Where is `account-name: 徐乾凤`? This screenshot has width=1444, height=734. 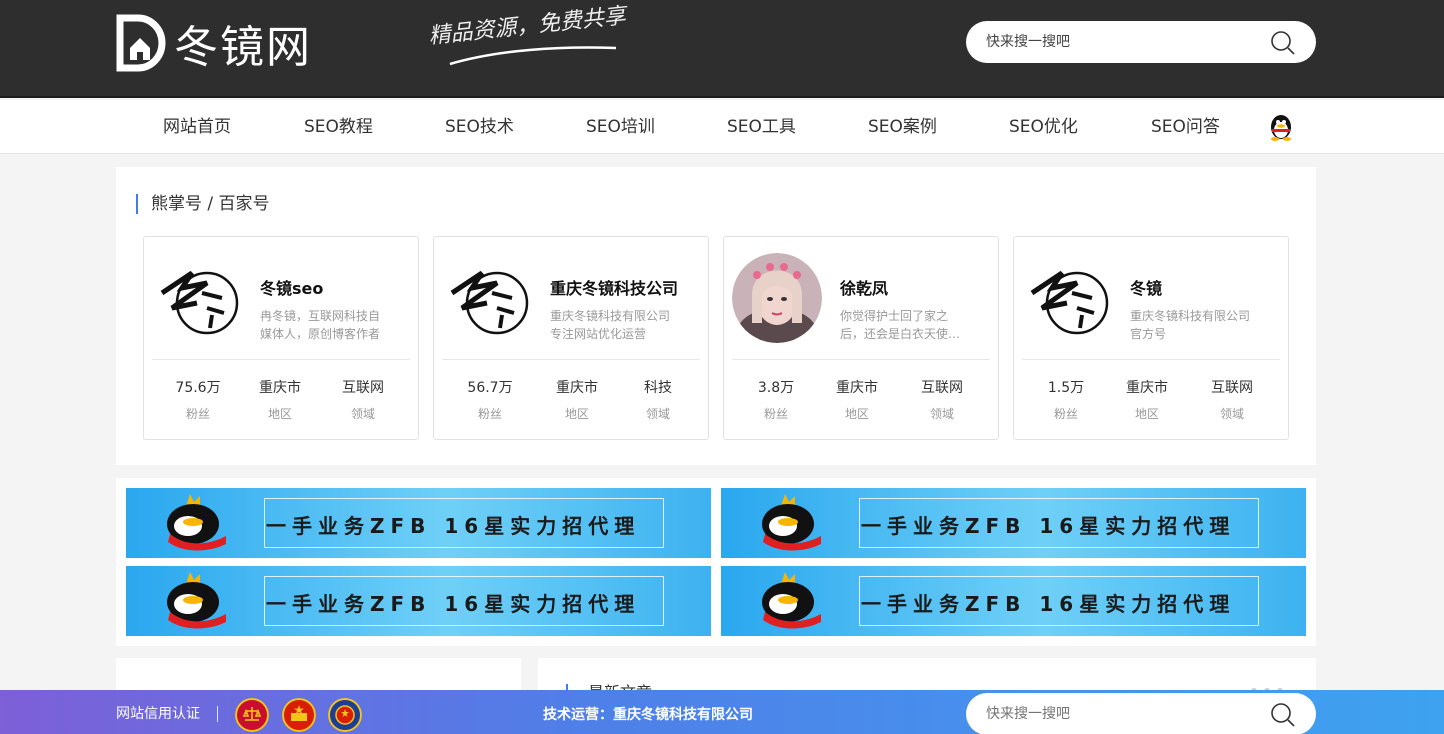 account-name: 徐乾凤 is located at coordinates (864, 288).